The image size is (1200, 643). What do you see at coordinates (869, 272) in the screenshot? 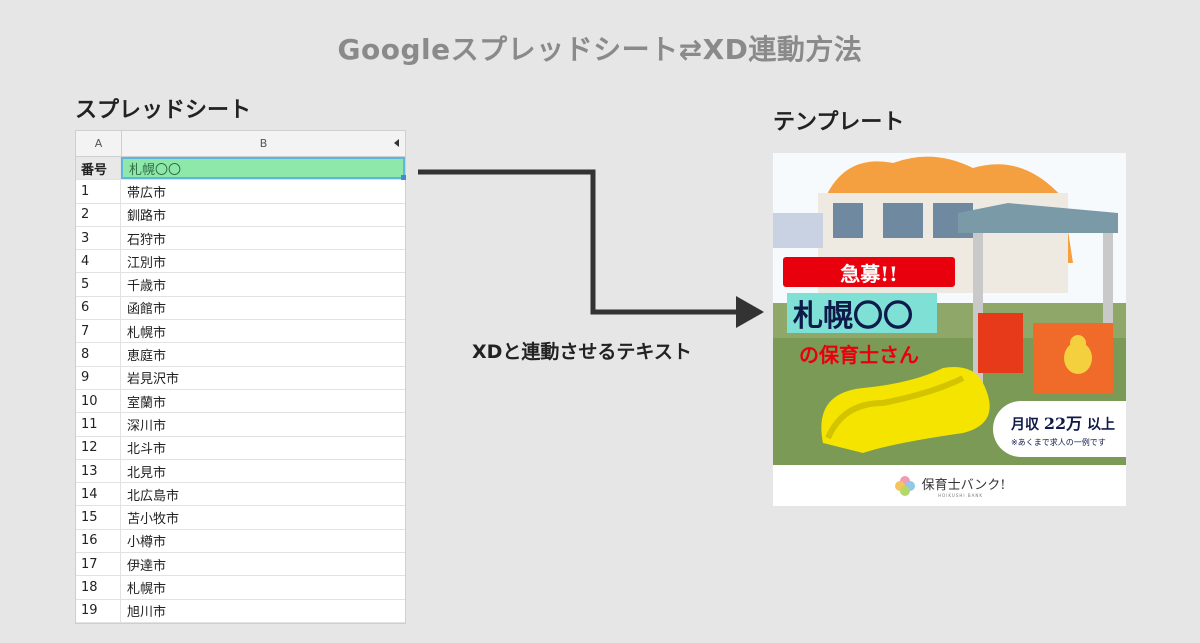
I see `urgent-banner: 急募!!` at bounding box center [869, 272].